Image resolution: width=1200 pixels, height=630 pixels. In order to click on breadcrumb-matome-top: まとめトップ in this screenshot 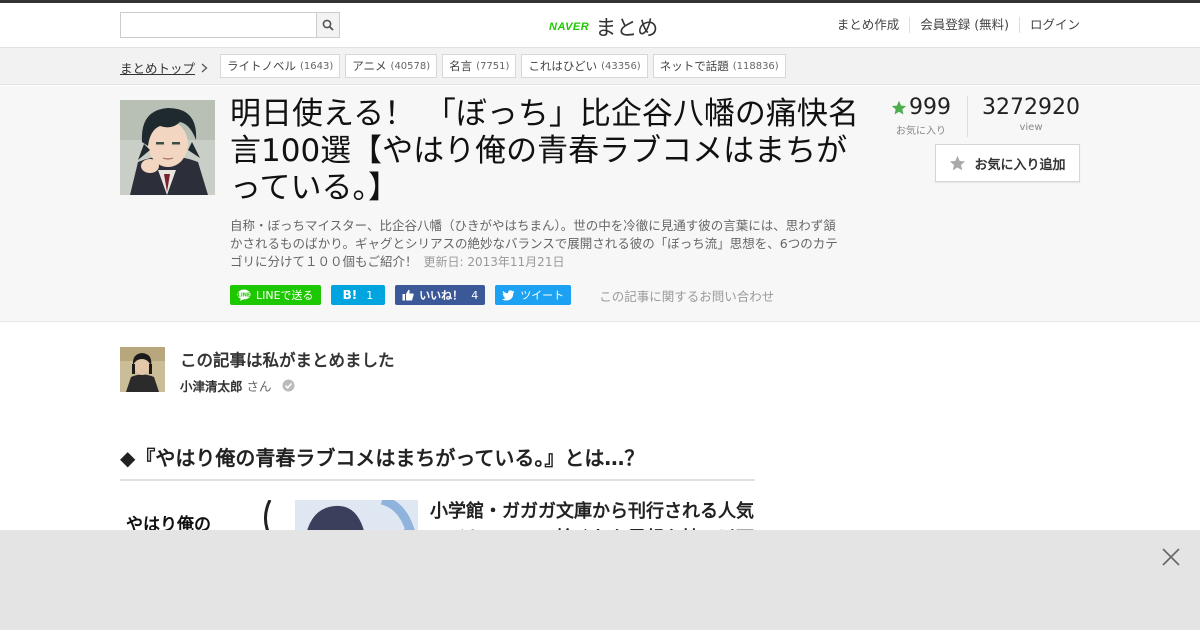, I will do `click(164, 67)`.